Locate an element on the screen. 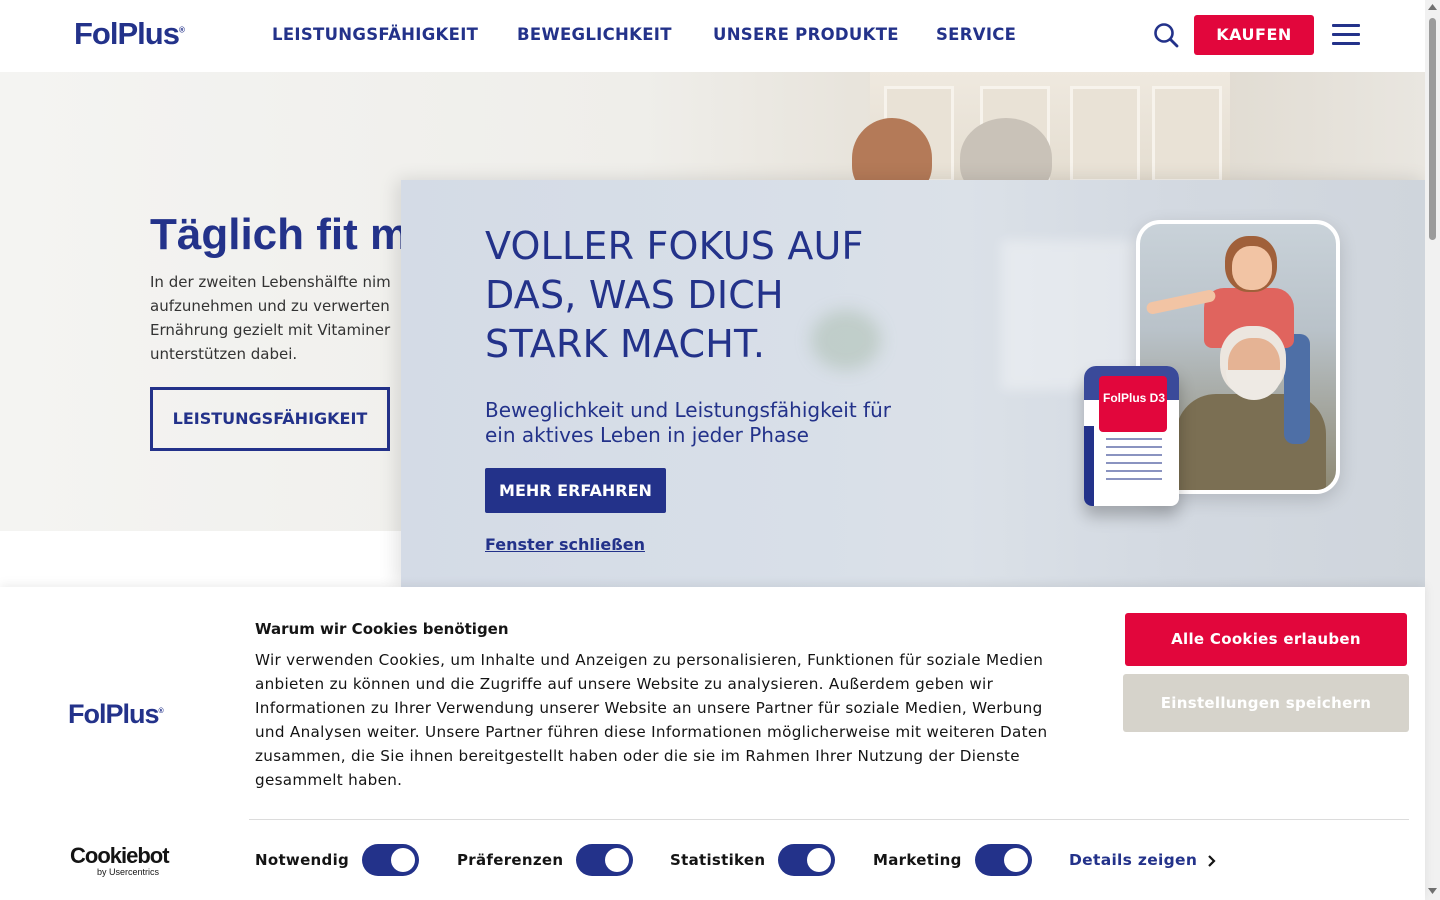 Image resolution: width=1440 pixels, height=900 pixels. hamburger-menu-icon is located at coordinates (1346, 35).